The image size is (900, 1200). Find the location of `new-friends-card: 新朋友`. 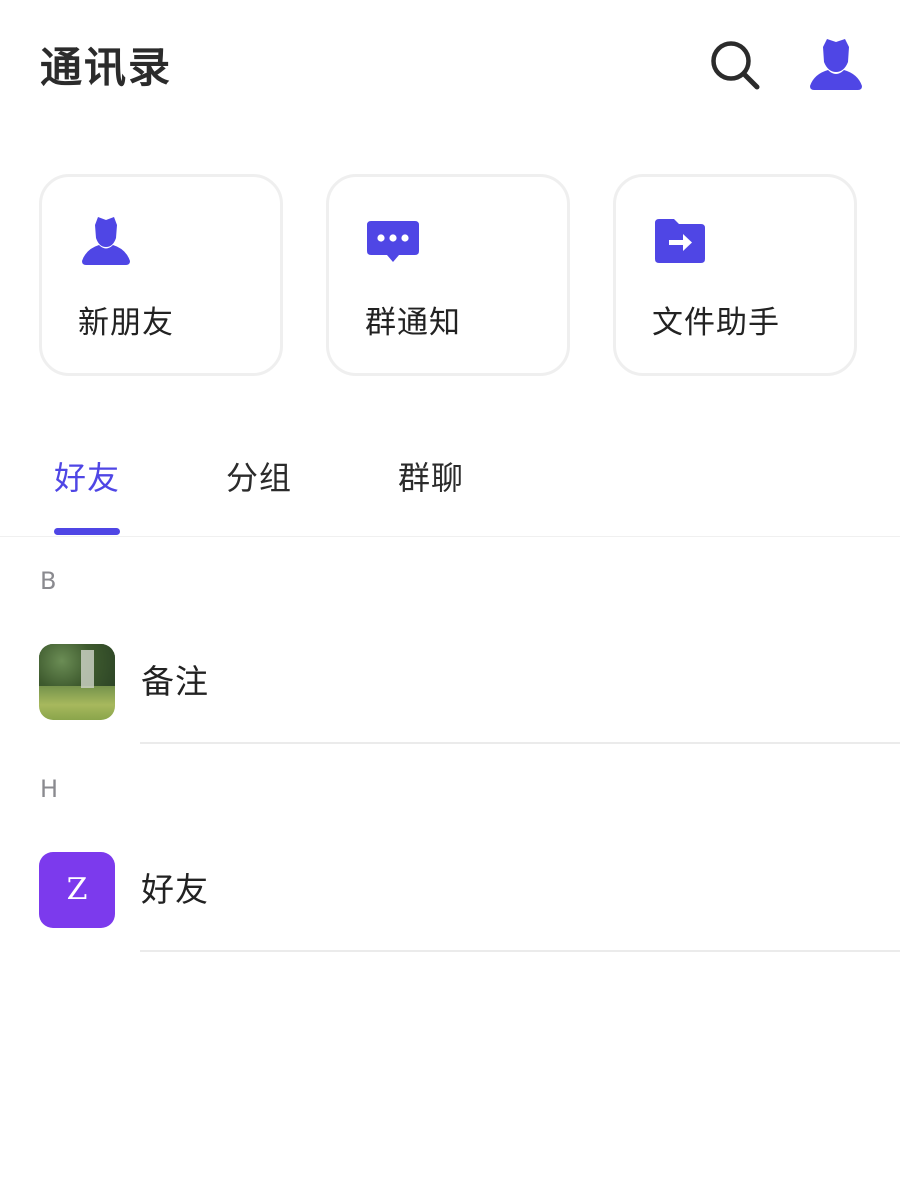

new-friends-card: 新朋友 is located at coordinates (161, 275).